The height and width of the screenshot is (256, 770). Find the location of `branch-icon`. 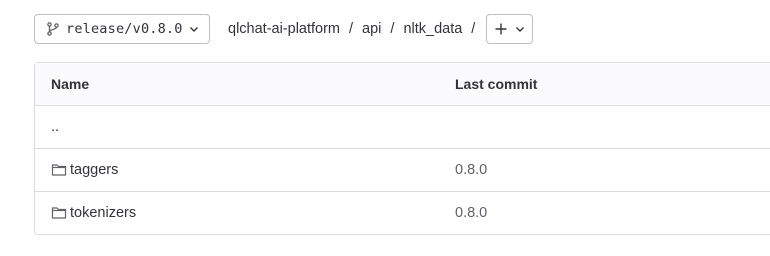

branch-icon is located at coordinates (53, 29).